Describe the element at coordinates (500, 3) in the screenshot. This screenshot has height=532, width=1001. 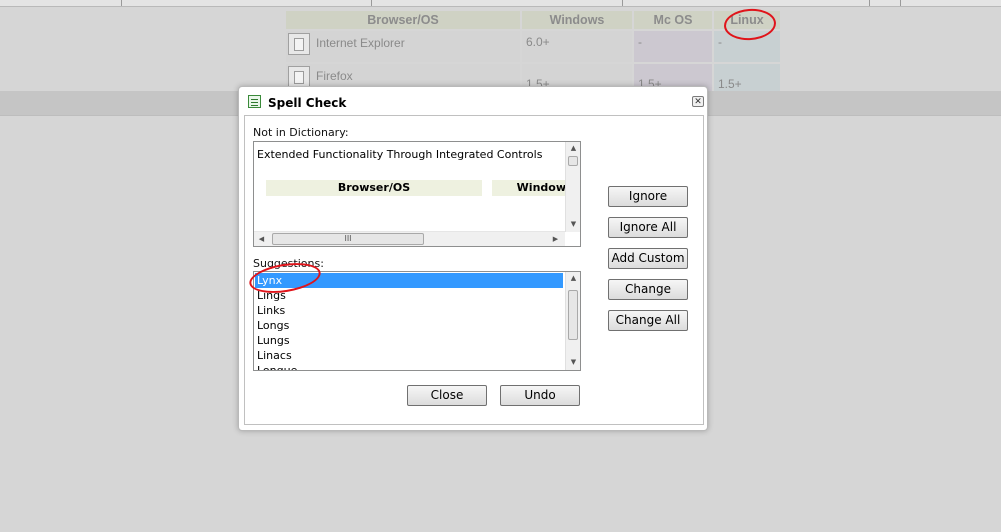
I see `top-tab-strip` at that location.